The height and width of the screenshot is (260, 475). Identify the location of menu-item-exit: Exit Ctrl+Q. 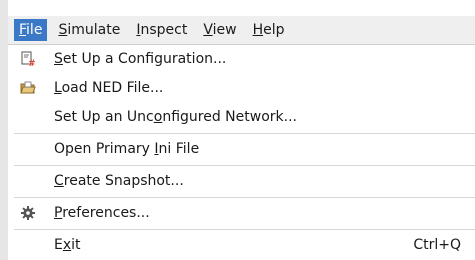
(241, 245).